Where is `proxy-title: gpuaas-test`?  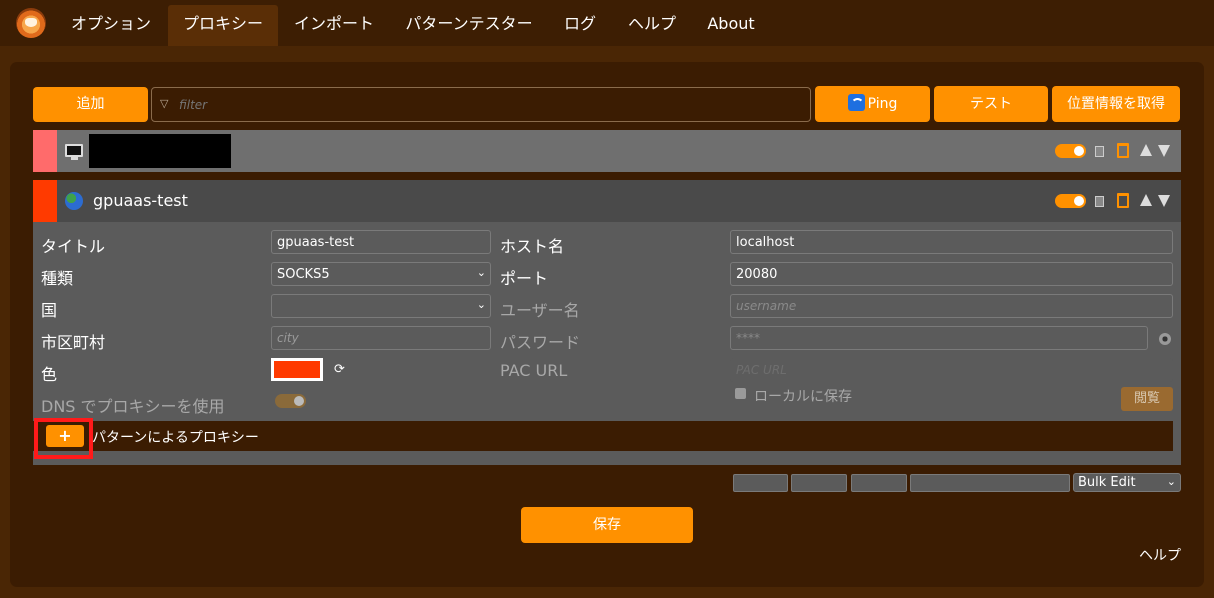
proxy-title: gpuaas-test is located at coordinates (140, 200).